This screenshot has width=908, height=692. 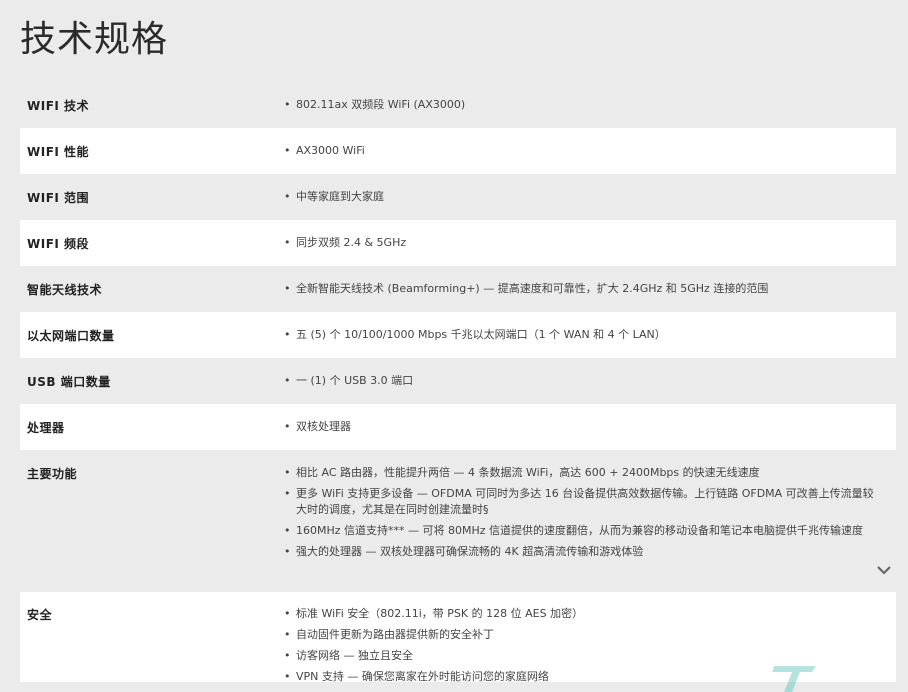 I want to click on spec-values: 一 (1) 个 USB 3.0 端口, so click(x=584, y=383).